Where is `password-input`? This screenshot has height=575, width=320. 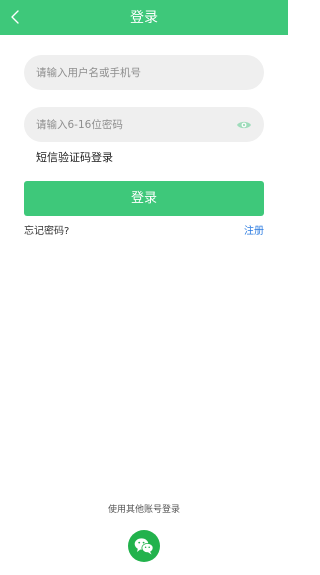
password-input is located at coordinates (131, 124).